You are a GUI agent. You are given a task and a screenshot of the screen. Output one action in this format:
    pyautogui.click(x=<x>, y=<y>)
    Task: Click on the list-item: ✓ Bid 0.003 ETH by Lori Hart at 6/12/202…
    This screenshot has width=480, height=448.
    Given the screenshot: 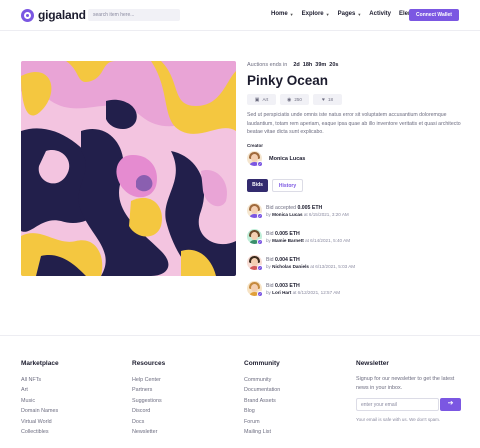 What is the action you would take?
    pyautogui.click(x=357, y=293)
    